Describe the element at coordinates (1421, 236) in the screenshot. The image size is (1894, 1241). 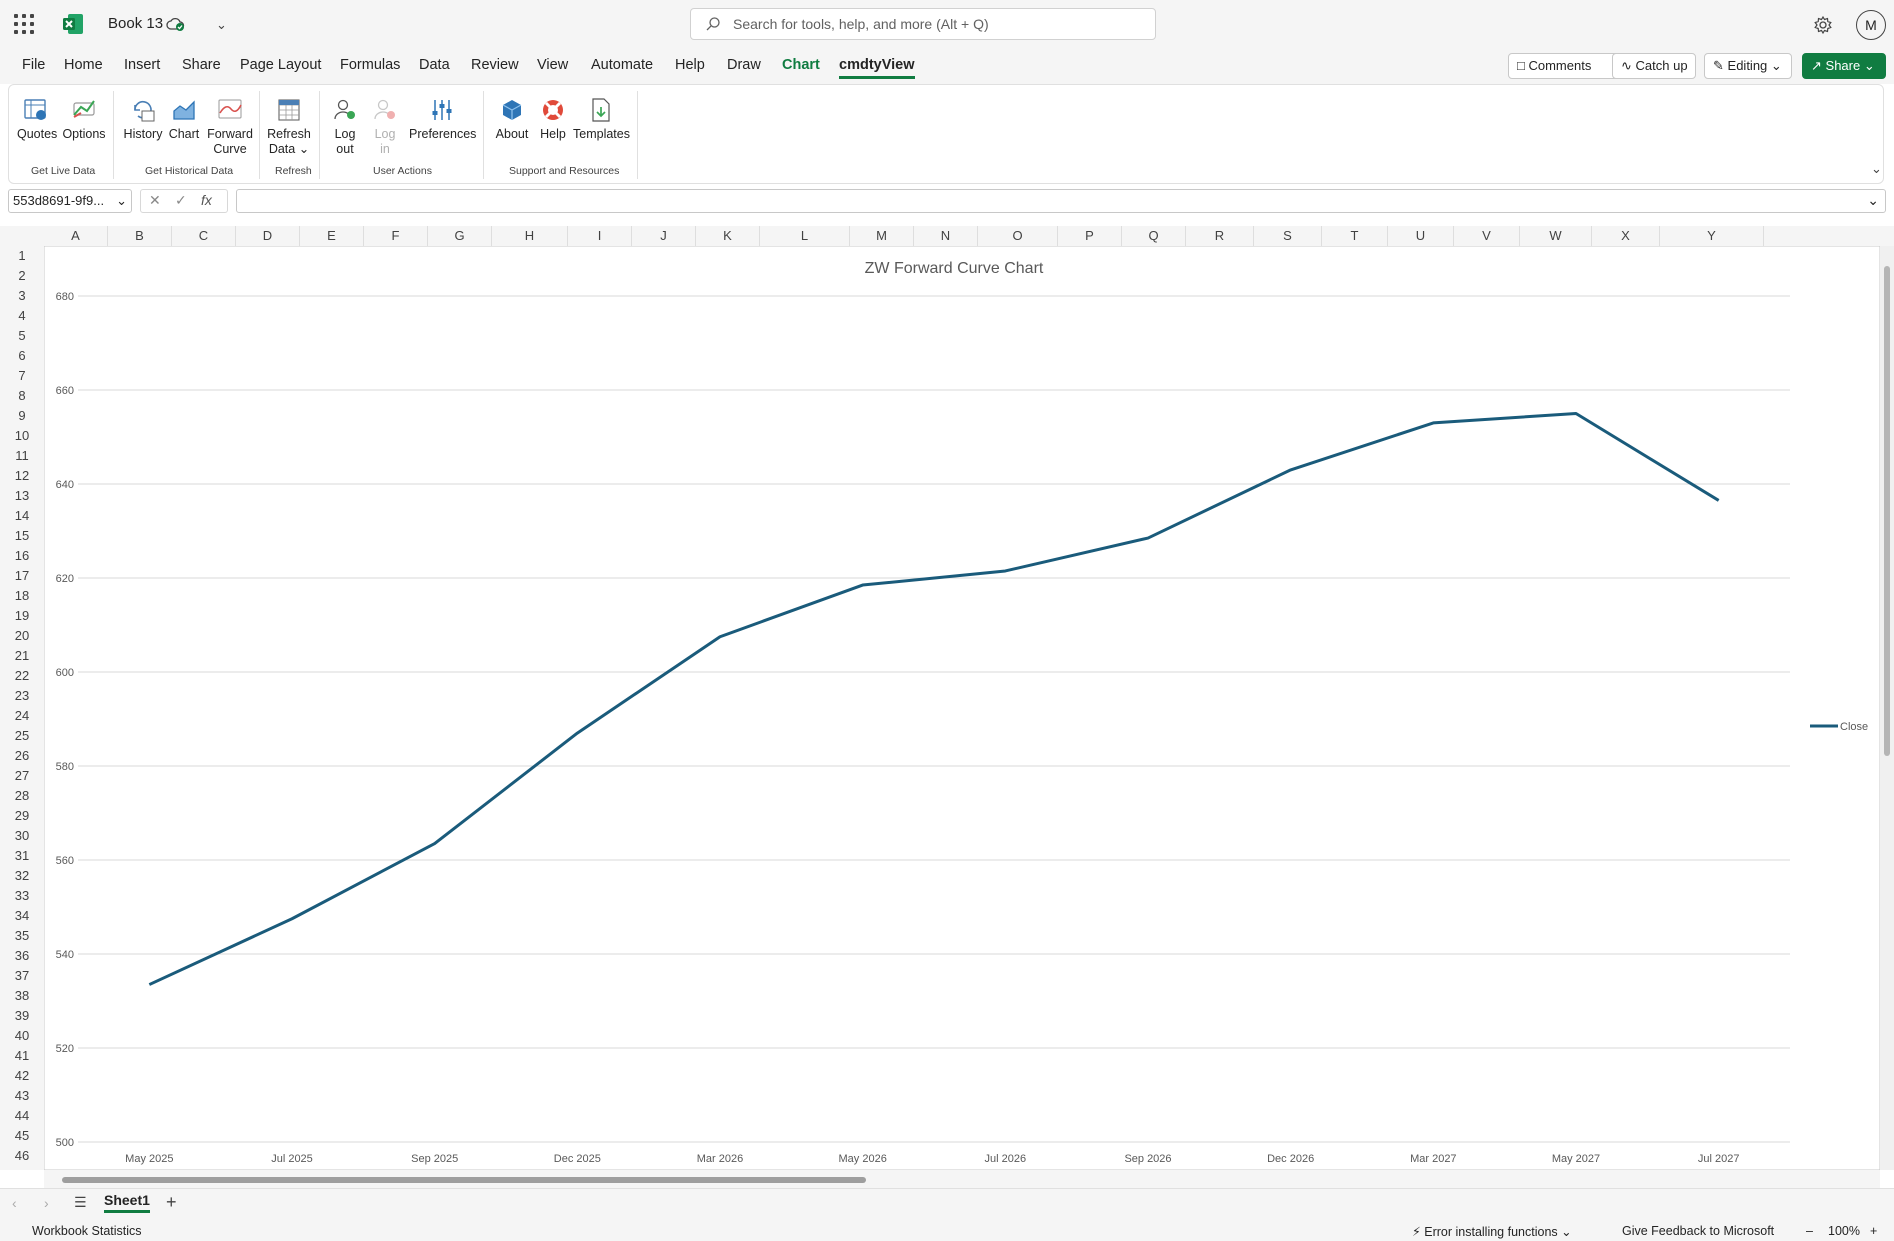
I see `column-header: U` at that location.